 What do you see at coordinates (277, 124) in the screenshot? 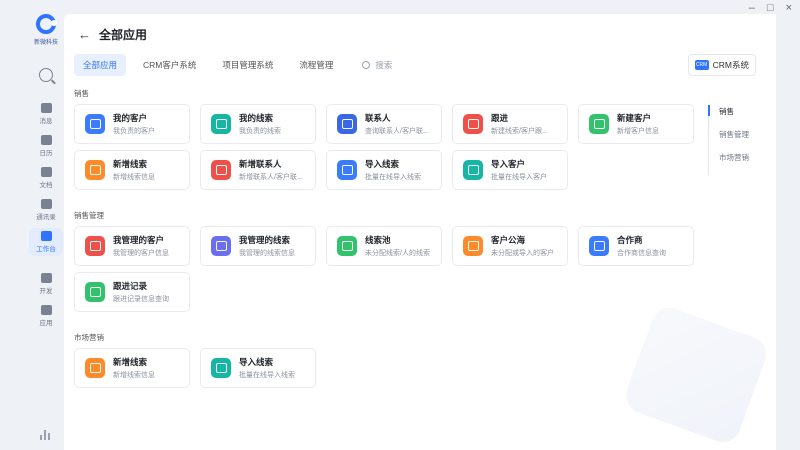
I see `app-card-text: 我的线索 我负责的线索` at bounding box center [277, 124].